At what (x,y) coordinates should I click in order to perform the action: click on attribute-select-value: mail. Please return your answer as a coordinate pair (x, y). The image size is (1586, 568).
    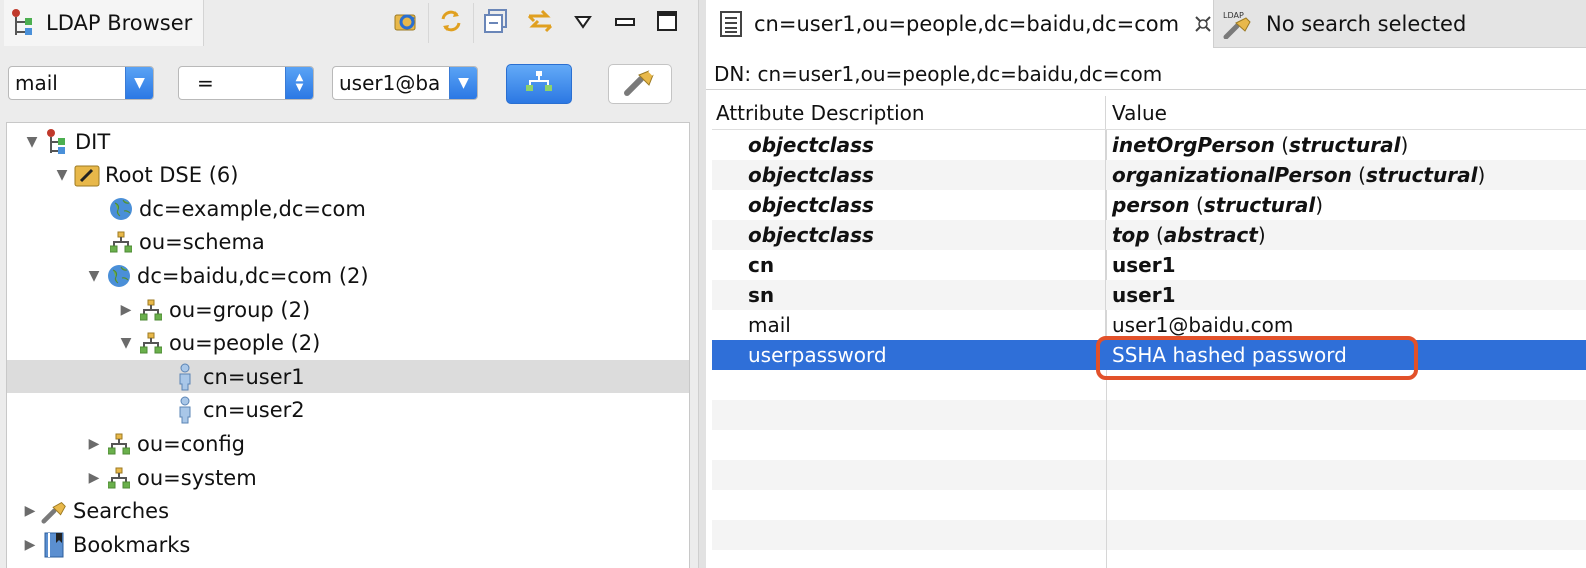
    Looking at the image, I should click on (36, 83).